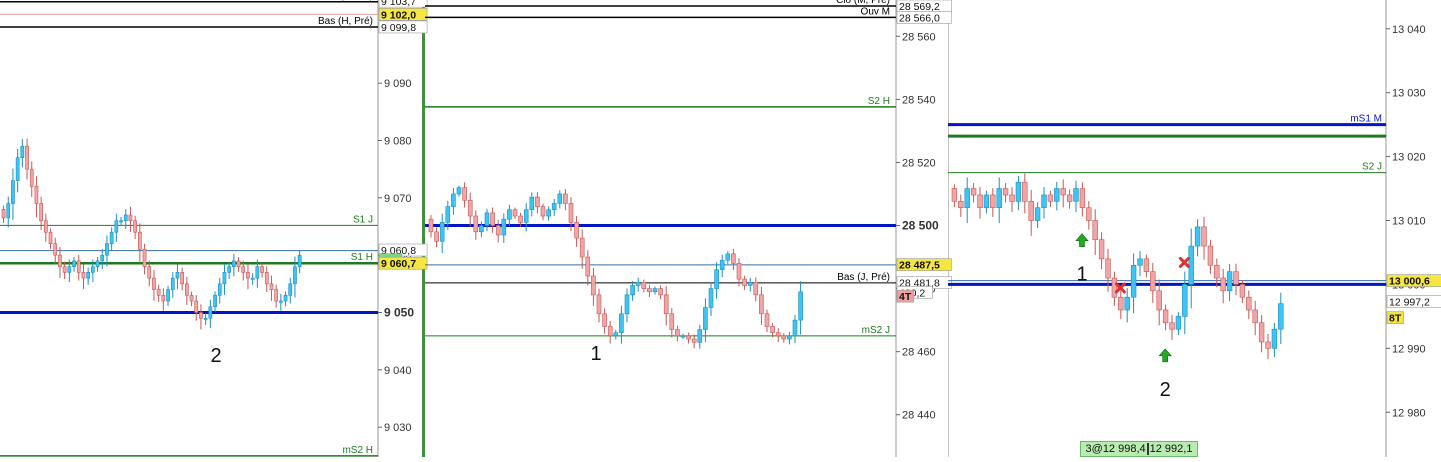 This screenshot has width=1441, height=462. I want to click on tick-label: 9 030, so click(398, 428).